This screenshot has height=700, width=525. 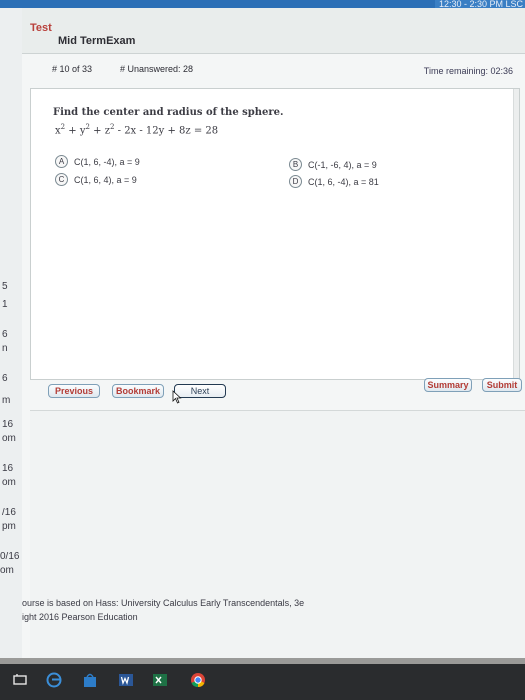 I want to click on previous-button: Previous, so click(x=74, y=391).